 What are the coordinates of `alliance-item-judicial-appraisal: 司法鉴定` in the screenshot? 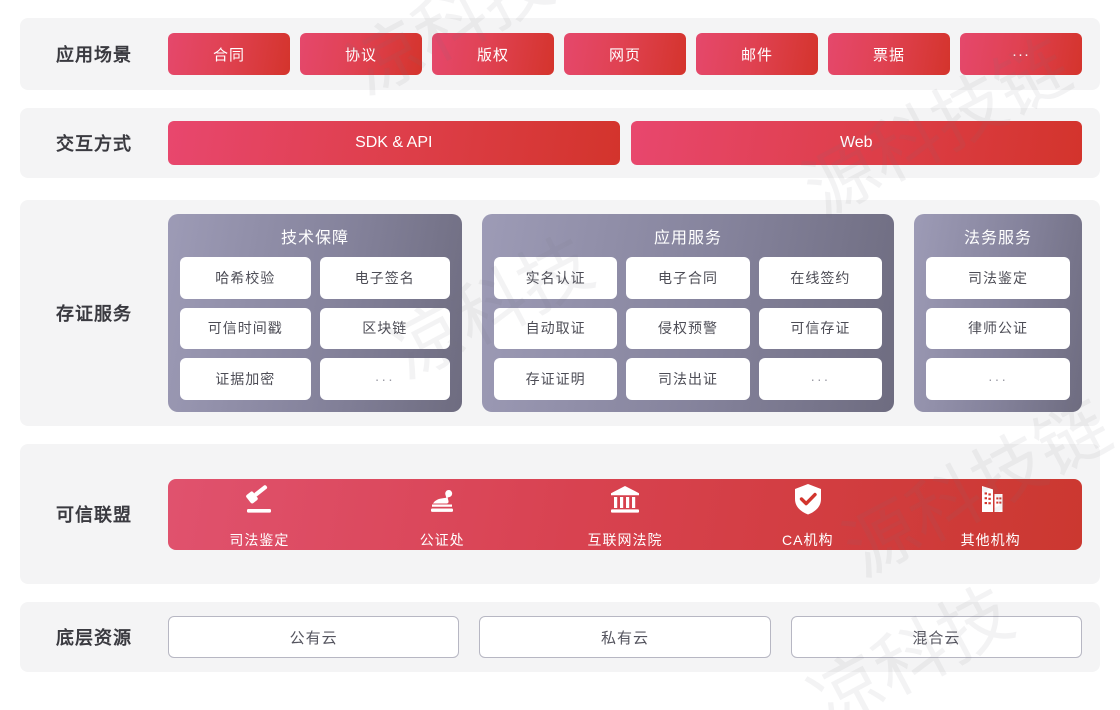 It's located at (259, 514).